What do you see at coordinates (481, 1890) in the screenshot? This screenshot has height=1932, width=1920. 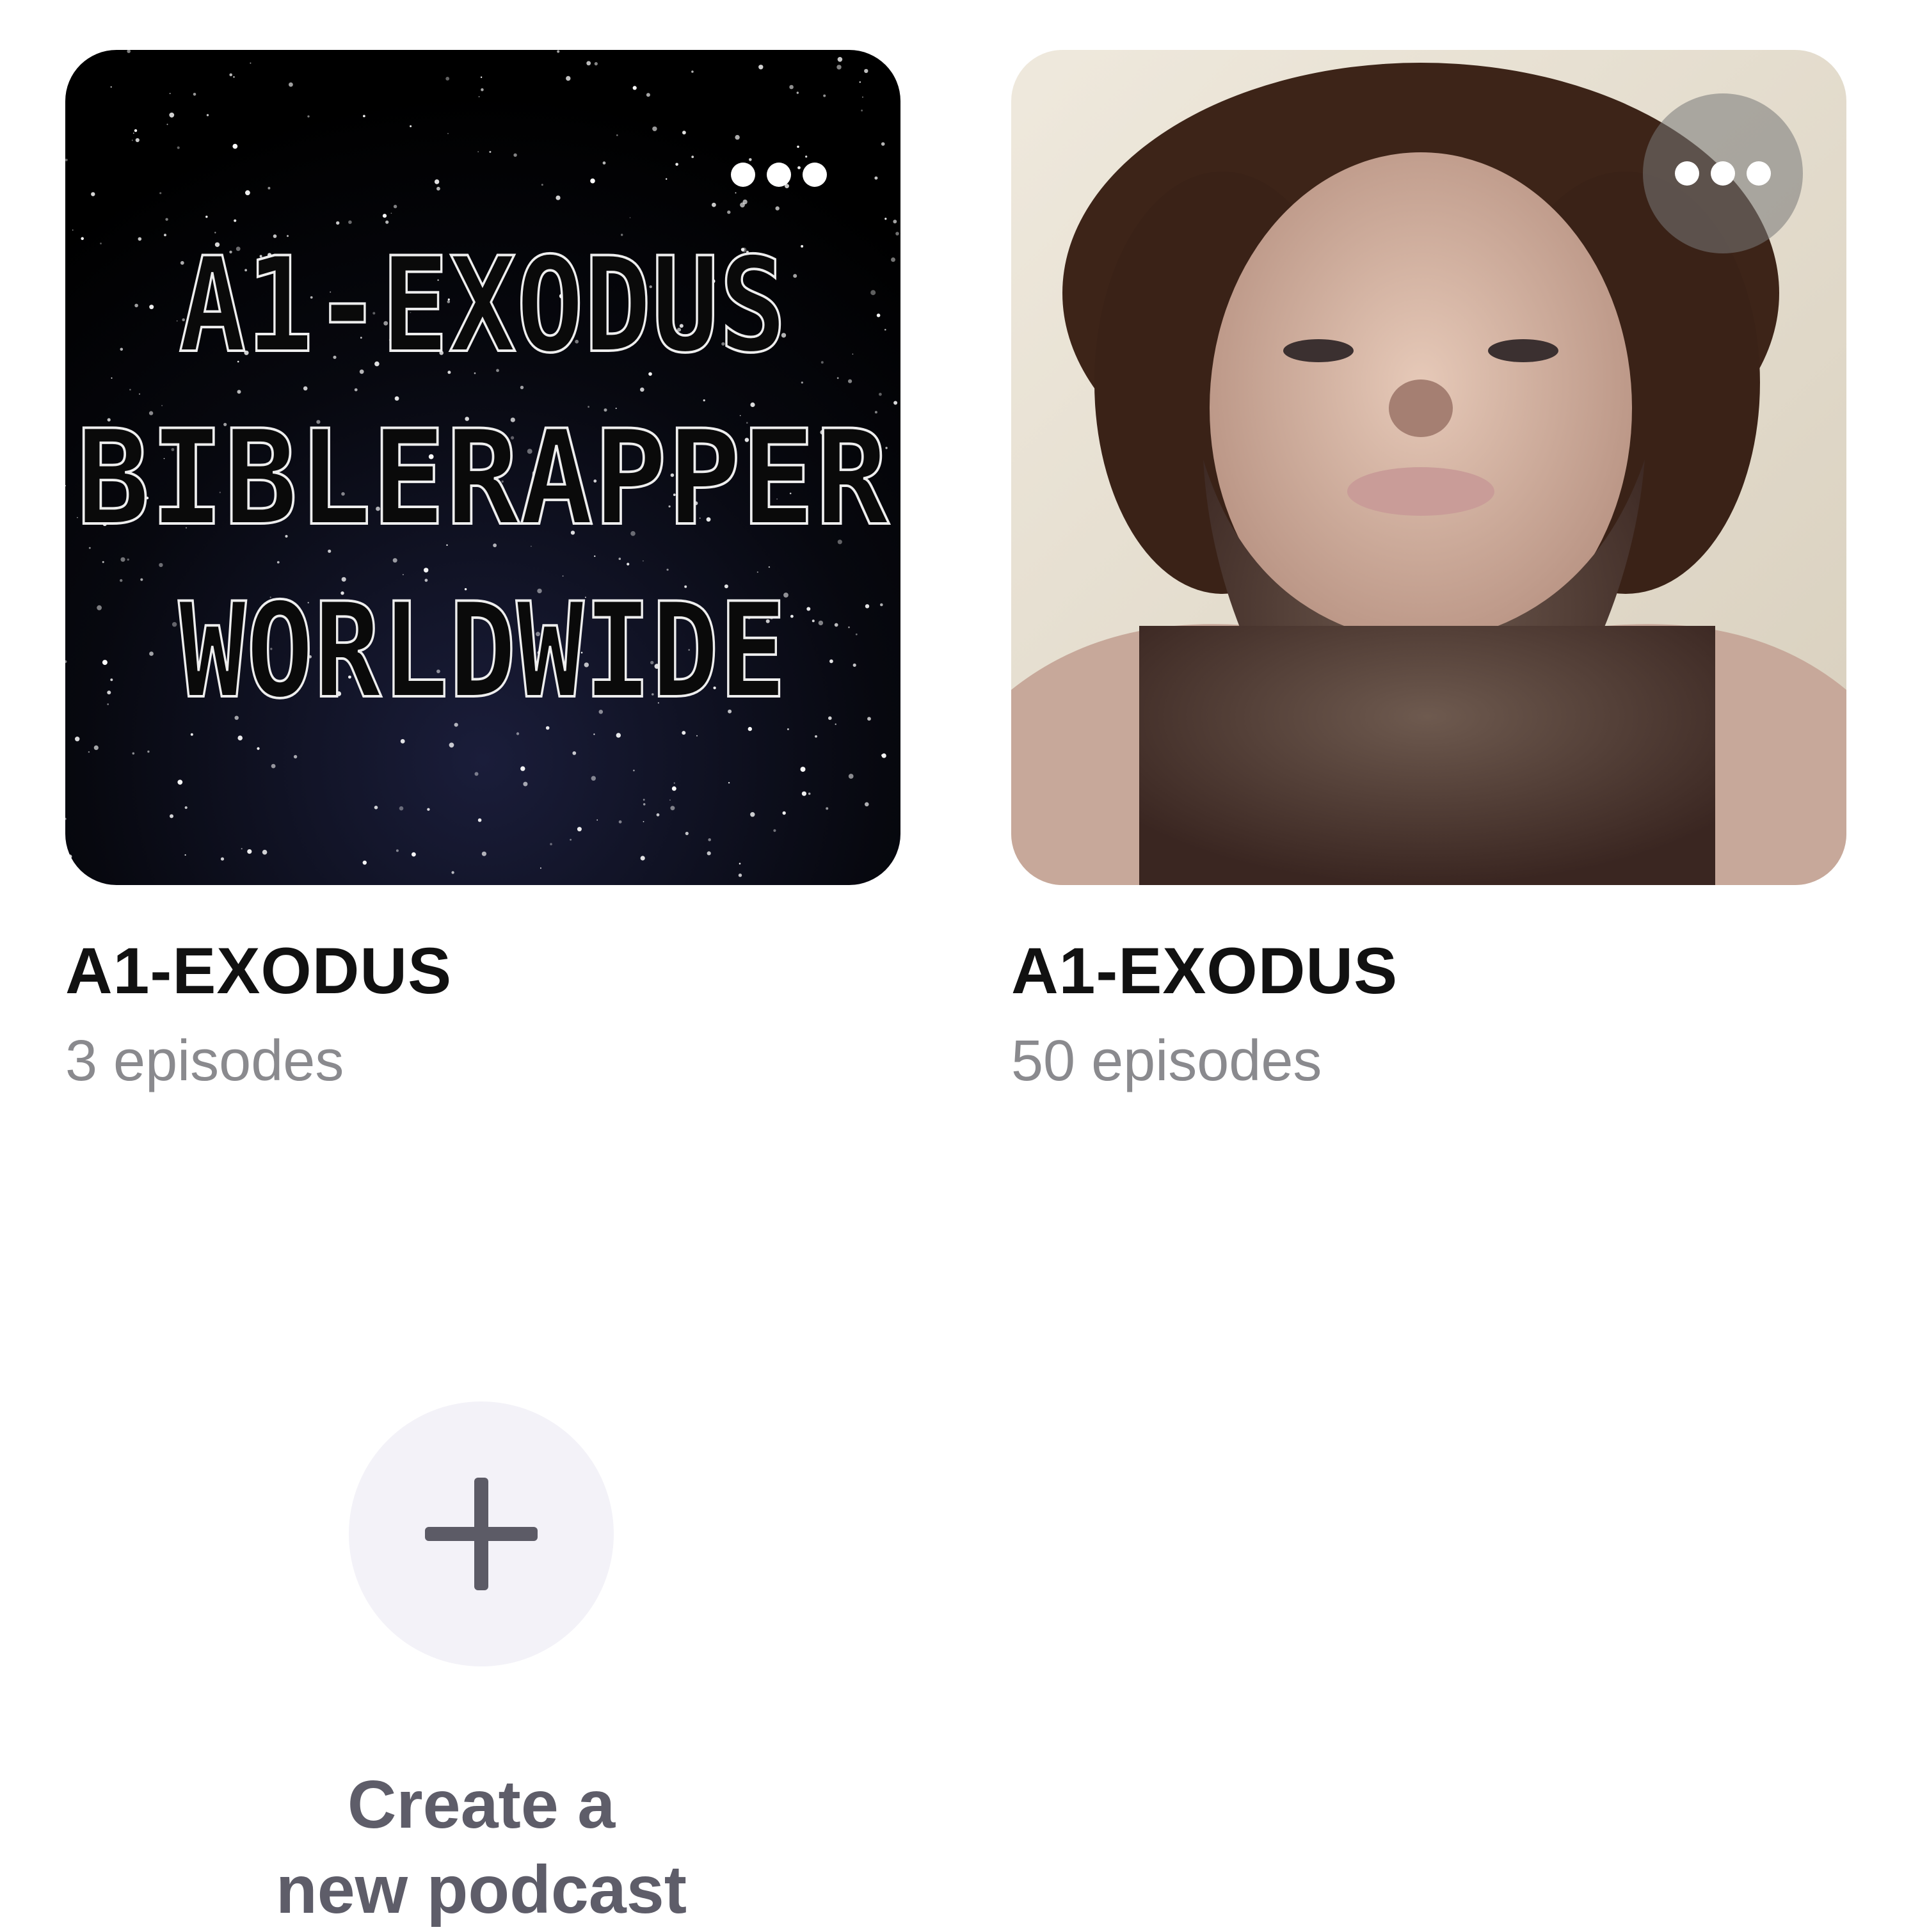 I see `create-label-line-2: new podcast` at bounding box center [481, 1890].